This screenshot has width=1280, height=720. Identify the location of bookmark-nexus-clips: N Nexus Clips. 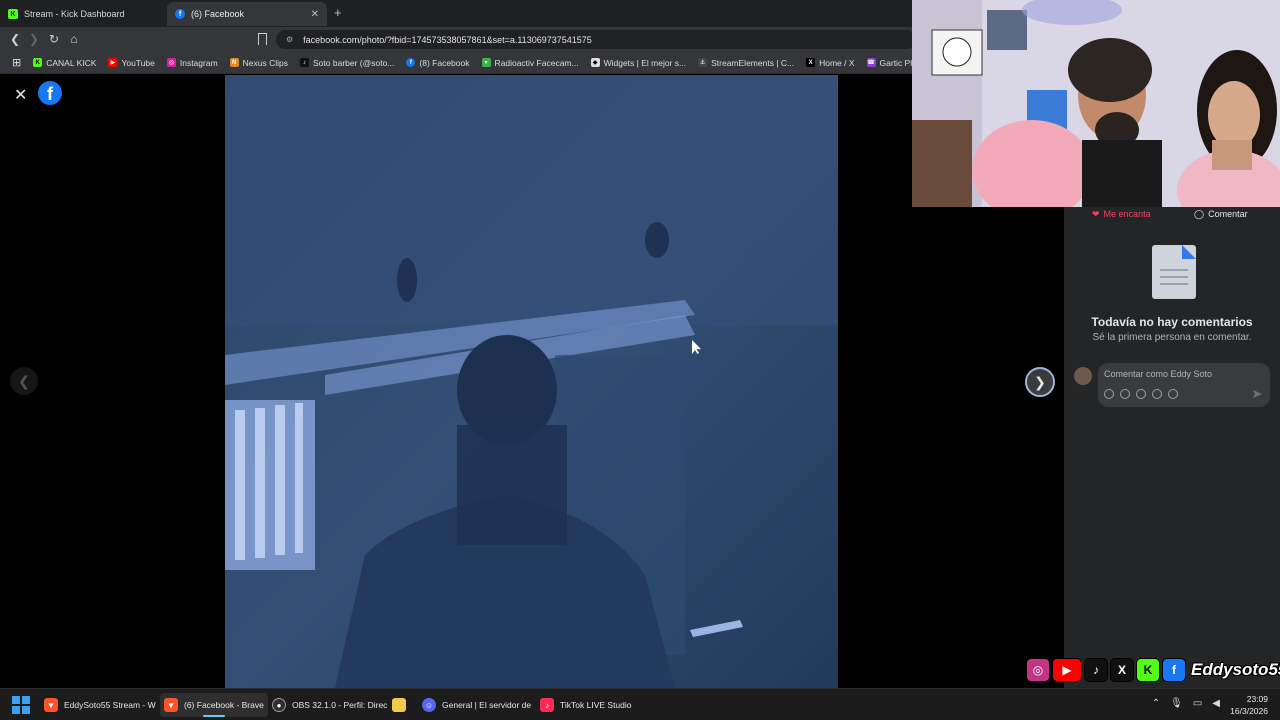
(259, 63).